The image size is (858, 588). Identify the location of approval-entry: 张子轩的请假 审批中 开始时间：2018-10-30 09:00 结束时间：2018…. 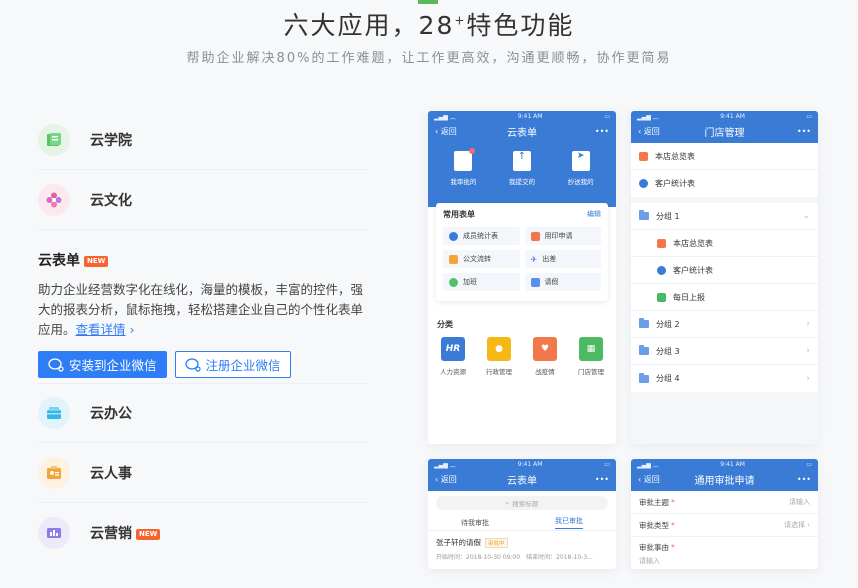
(522, 549).